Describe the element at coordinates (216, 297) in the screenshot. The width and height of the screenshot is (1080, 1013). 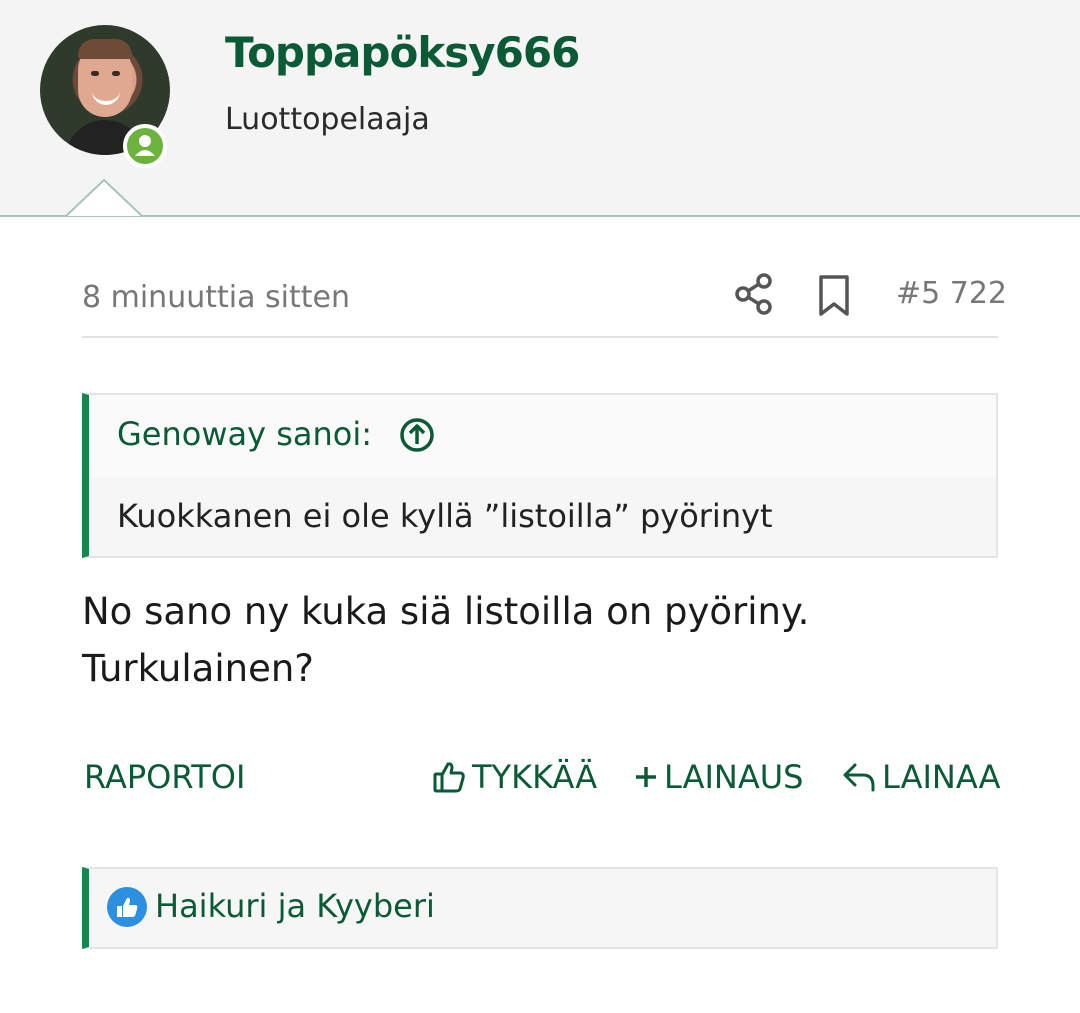
I see `post-timestamp: 8 minuuttia sitten` at that location.